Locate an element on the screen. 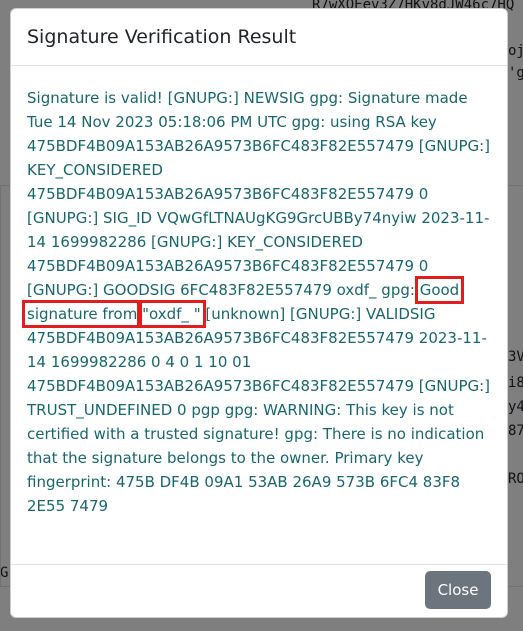 The height and width of the screenshot is (631, 523). dialog-header: Signature Verification Result is located at coordinates (259, 37).